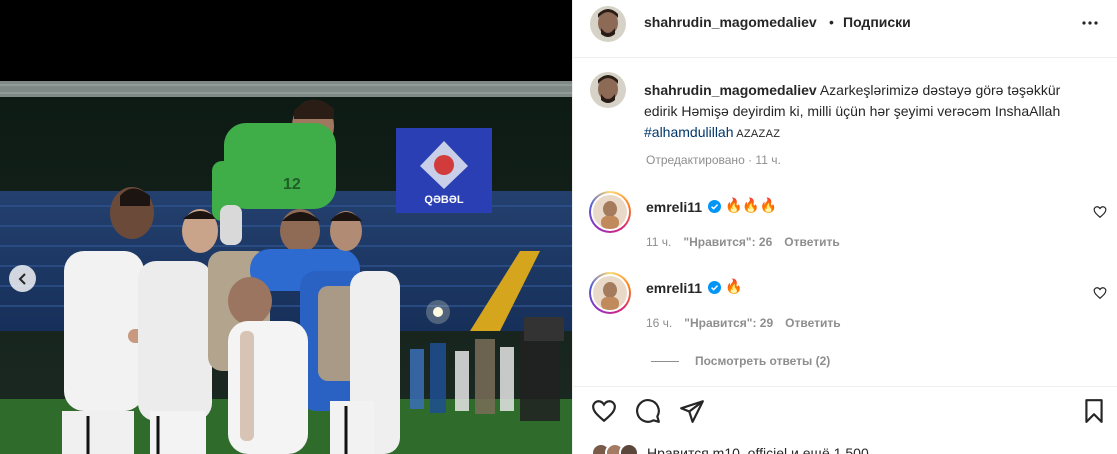 The width and height of the screenshot is (1117, 454). What do you see at coordinates (730, 22) in the screenshot?
I see `author-username-link: shahrudin_magomedaliev` at bounding box center [730, 22].